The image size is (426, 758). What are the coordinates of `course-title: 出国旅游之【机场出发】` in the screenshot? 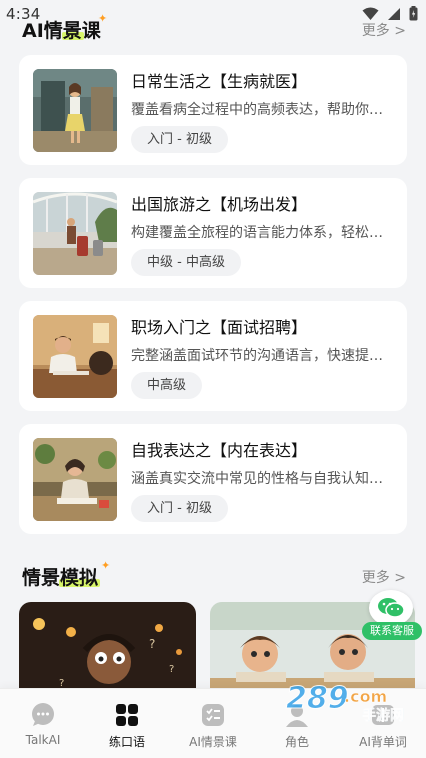 It's located at (219, 204).